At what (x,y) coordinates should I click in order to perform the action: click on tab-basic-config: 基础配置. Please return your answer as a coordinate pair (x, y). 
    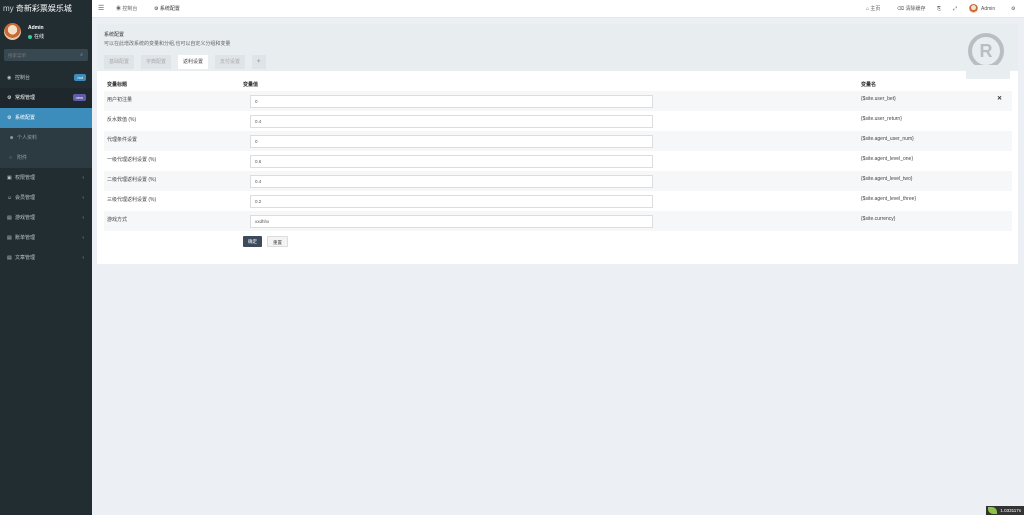
    Looking at the image, I should click on (119, 62).